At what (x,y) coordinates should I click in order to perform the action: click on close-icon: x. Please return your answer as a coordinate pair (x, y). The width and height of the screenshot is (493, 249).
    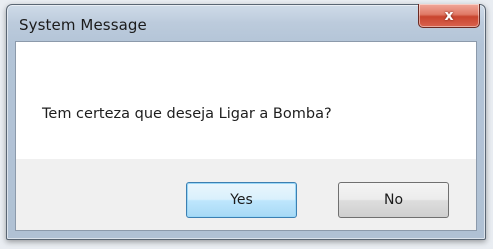
    Looking at the image, I should click on (449, 15).